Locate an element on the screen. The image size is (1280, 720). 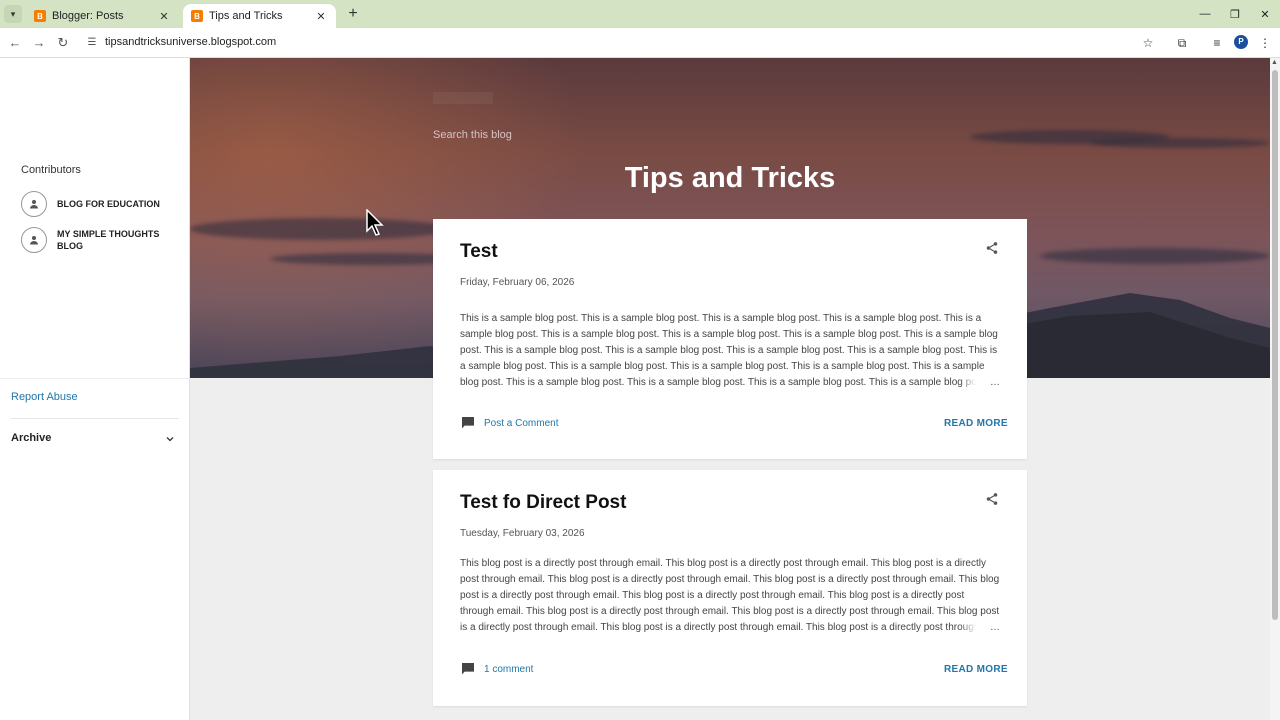
site-info-icon: ☰ is located at coordinates (92, 43).